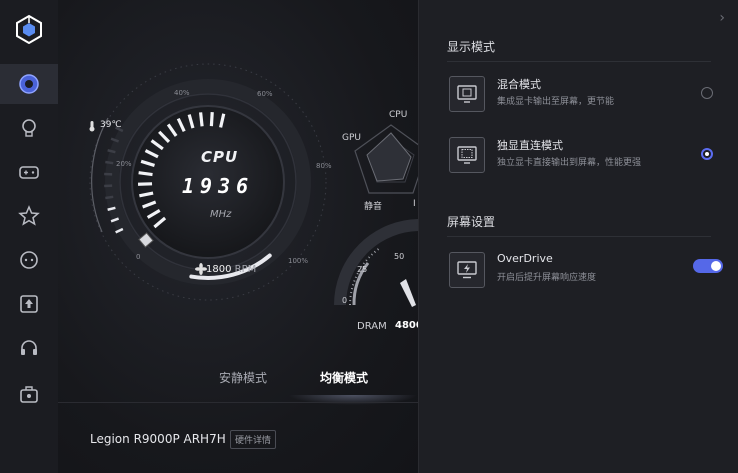 Image resolution: width=738 pixels, height=473 pixels. I want to click on fan-speed-unit: RPM, so click(245, 269).